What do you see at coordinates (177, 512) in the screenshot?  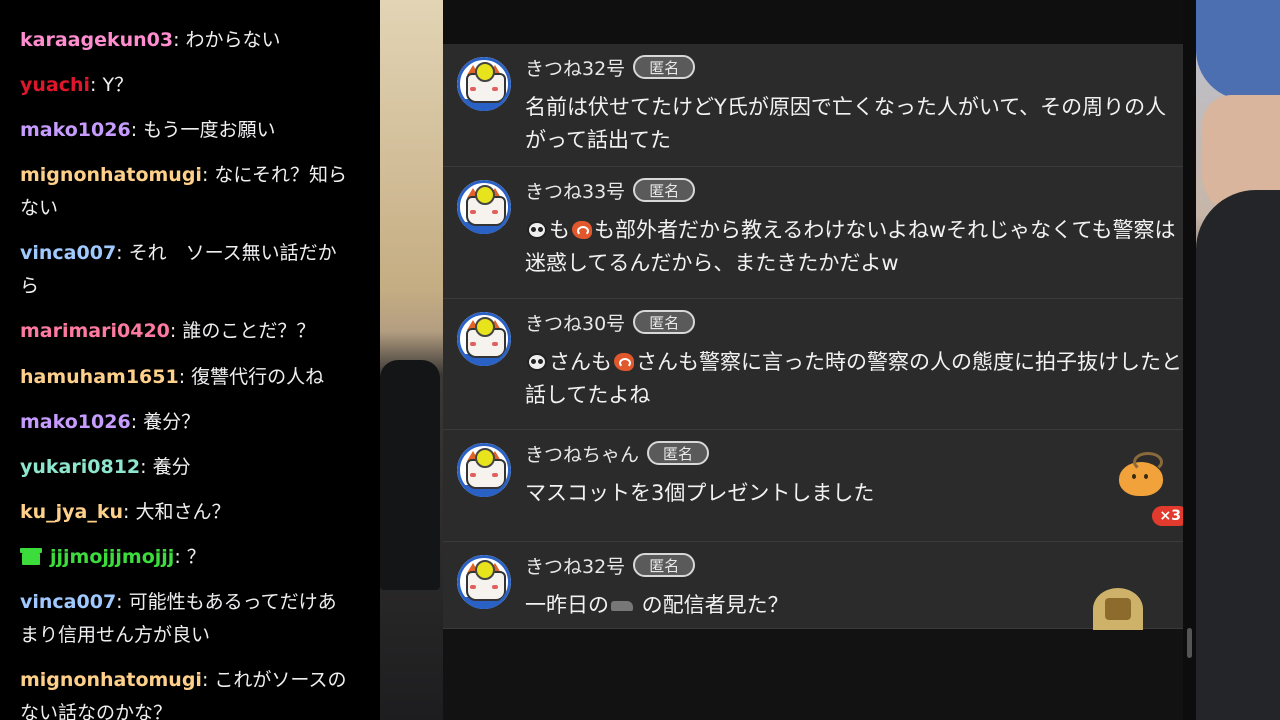 I see `chat-message-text: : 大和さん？` at bounding box center [177, 512].